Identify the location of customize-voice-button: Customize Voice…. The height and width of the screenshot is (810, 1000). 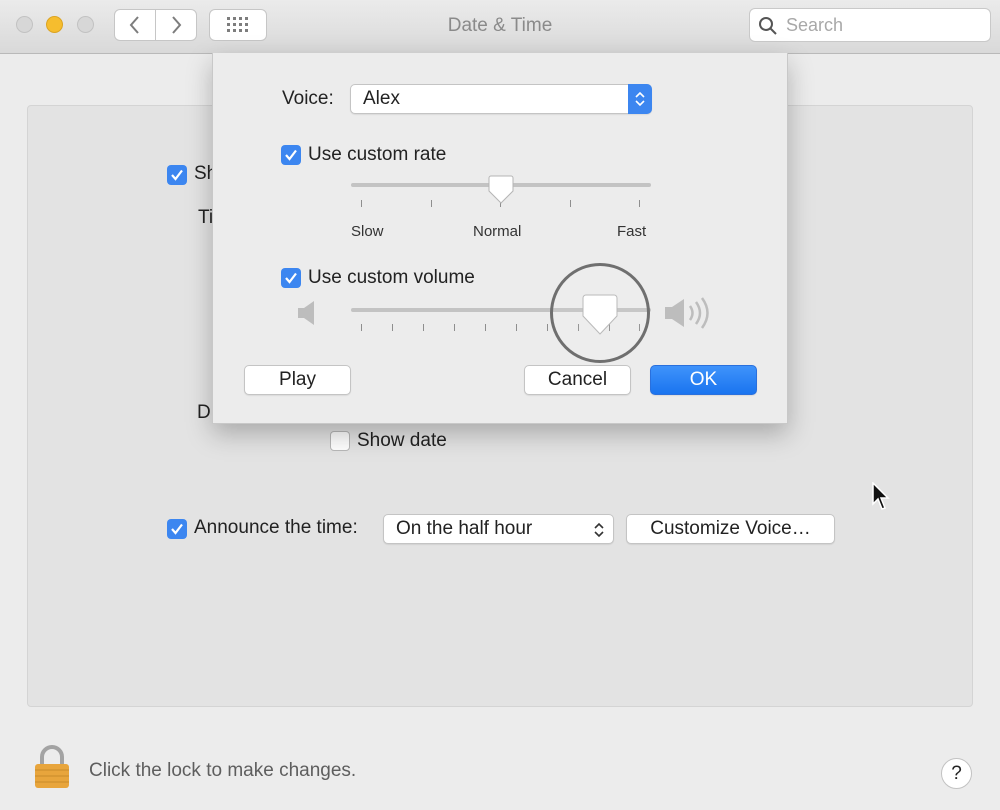
(730, 529).